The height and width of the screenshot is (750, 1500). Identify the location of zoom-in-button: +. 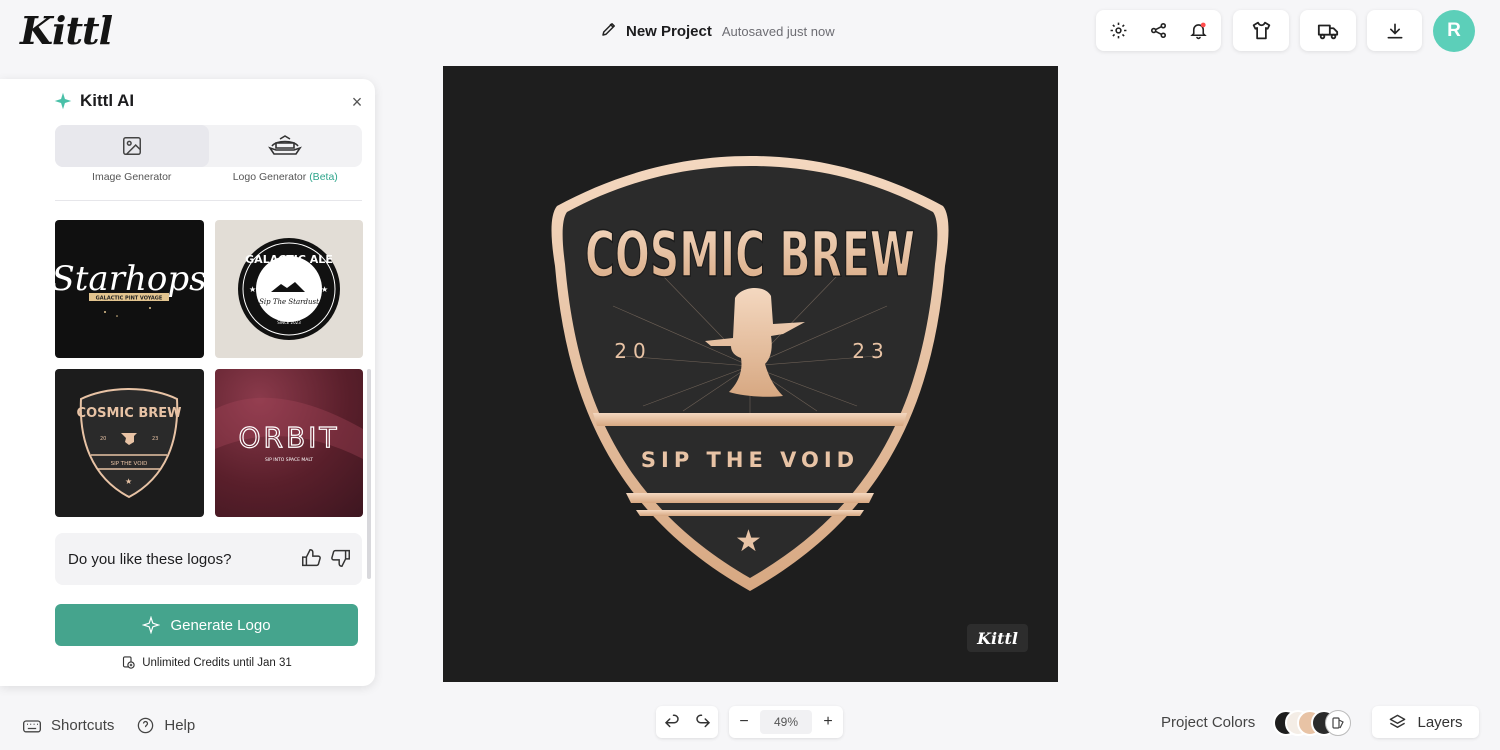
(828, 722).